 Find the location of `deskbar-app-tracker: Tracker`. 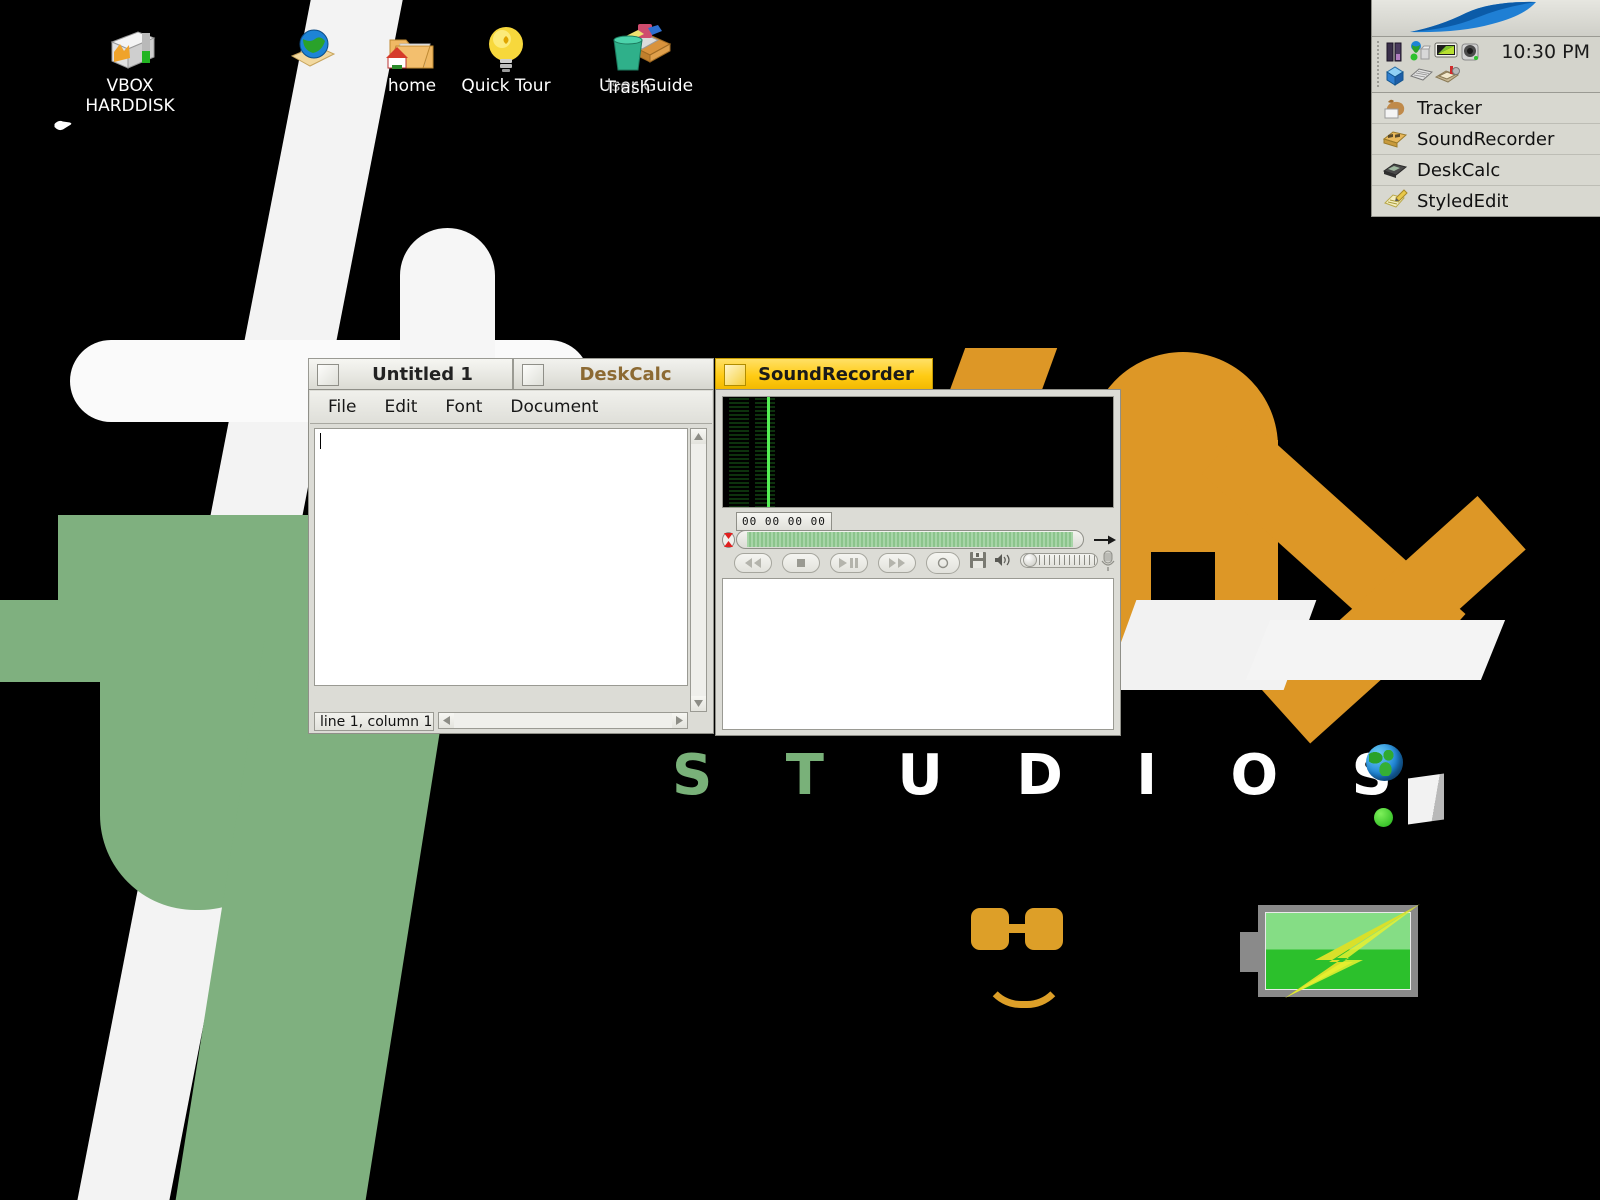

deskbar-app-tracker: Tracker is located at coordinates (1486, 108).